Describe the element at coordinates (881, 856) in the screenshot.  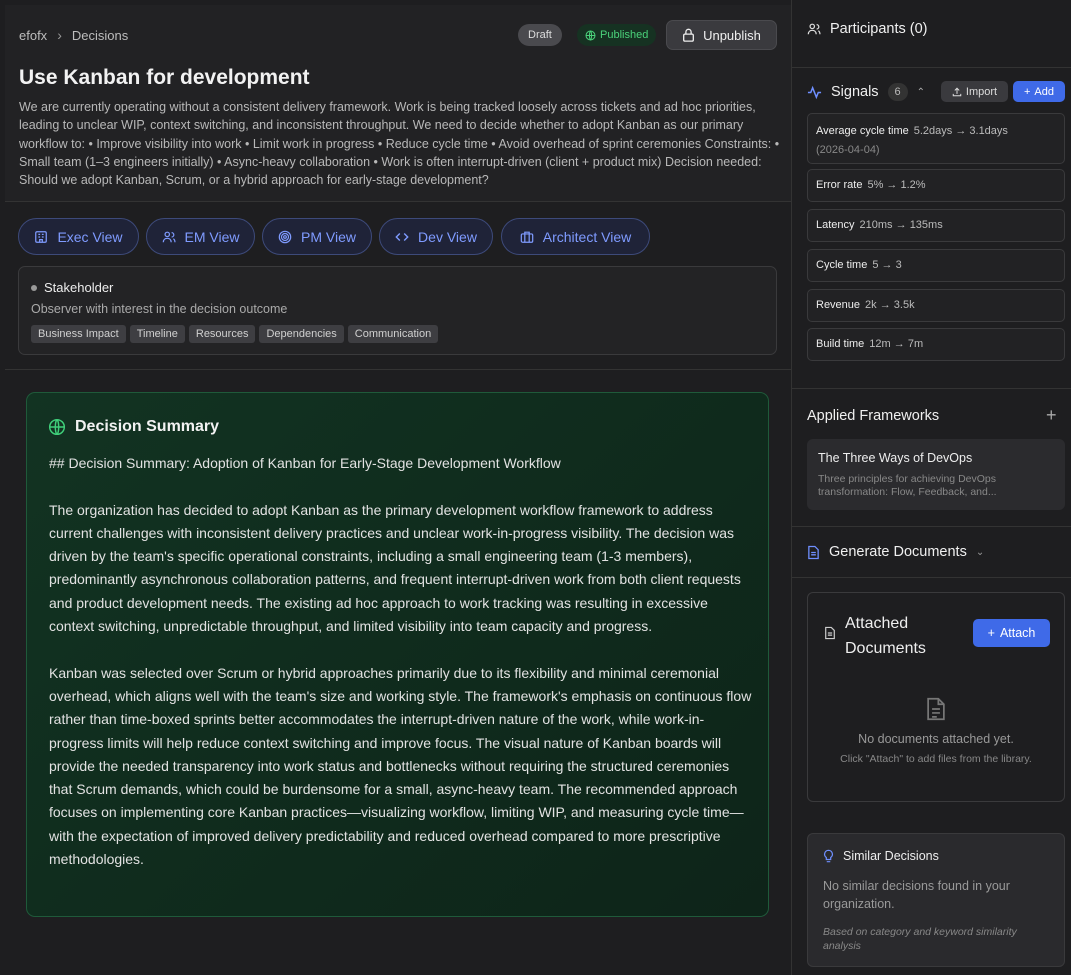
I see `similar-decisions-heading: Similar Decisions` at that location.